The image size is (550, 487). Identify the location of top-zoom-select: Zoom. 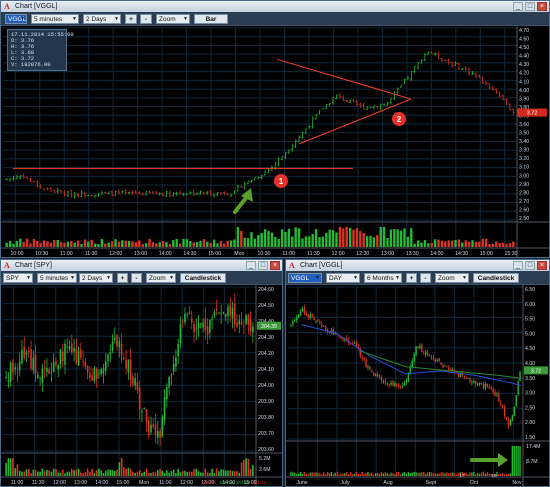
(173, 19).